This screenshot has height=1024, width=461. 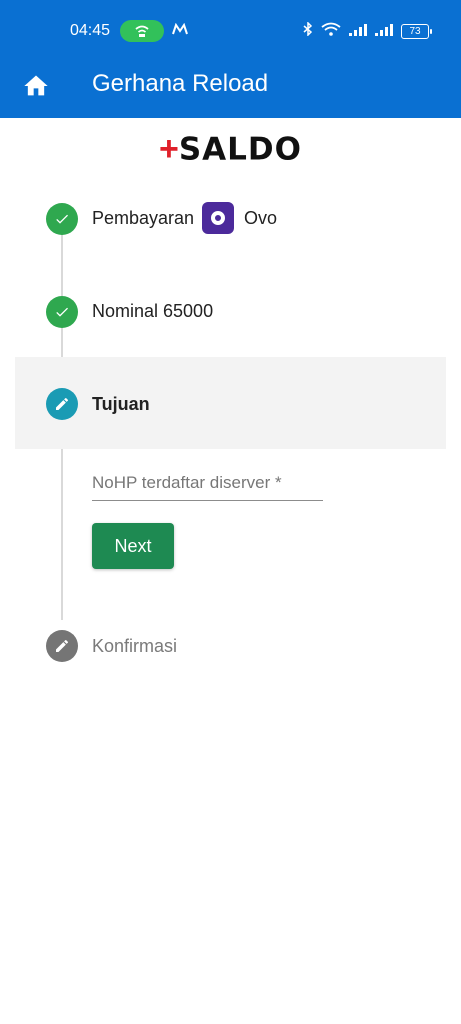 I want to click on wifi-icon, so click(x=331, y=31).